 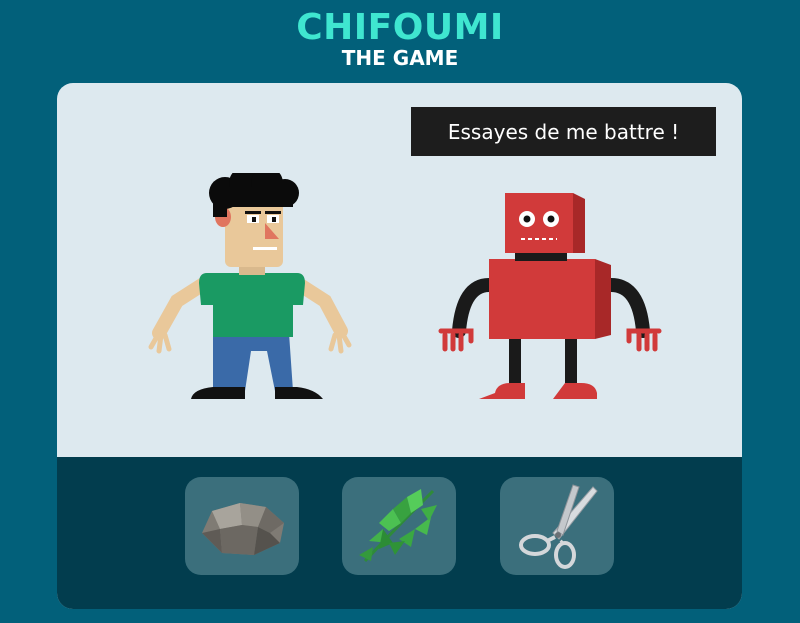 I want to click on rock-icon, so click(x=243, y=529).